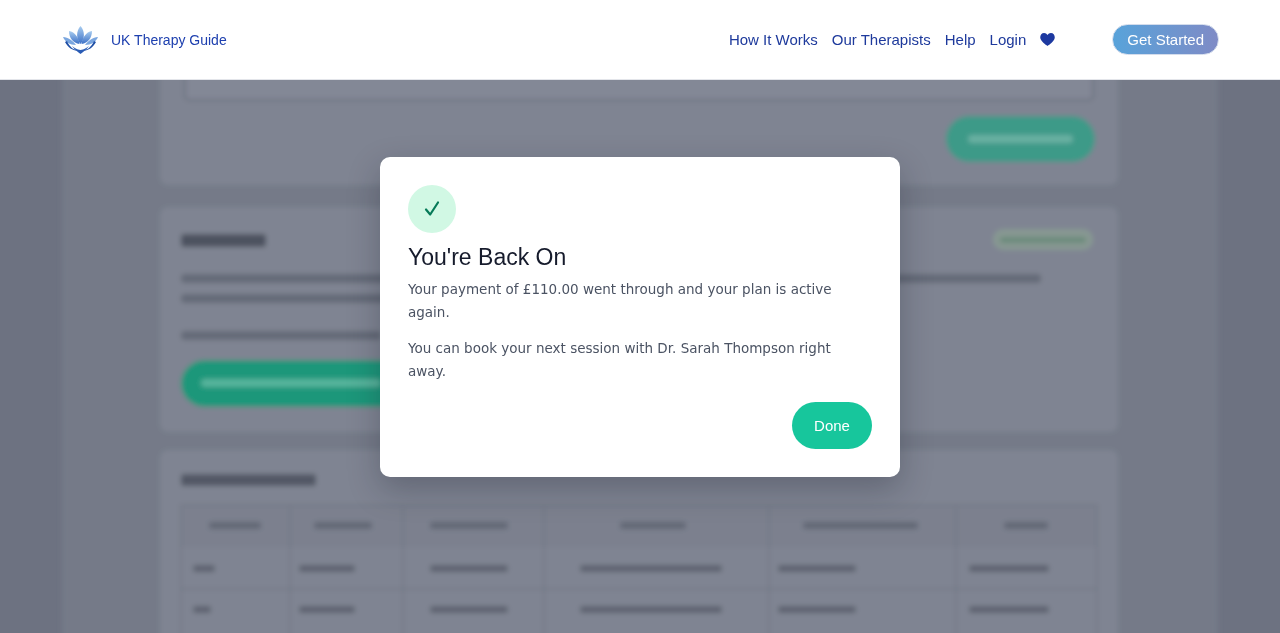 Image resolution: width=1280 pixels, height=633 pixels. What do you see at coordinates (1048, 39) in the screenshot?
I see `heart-icon` at bounding box center [1048, 39].